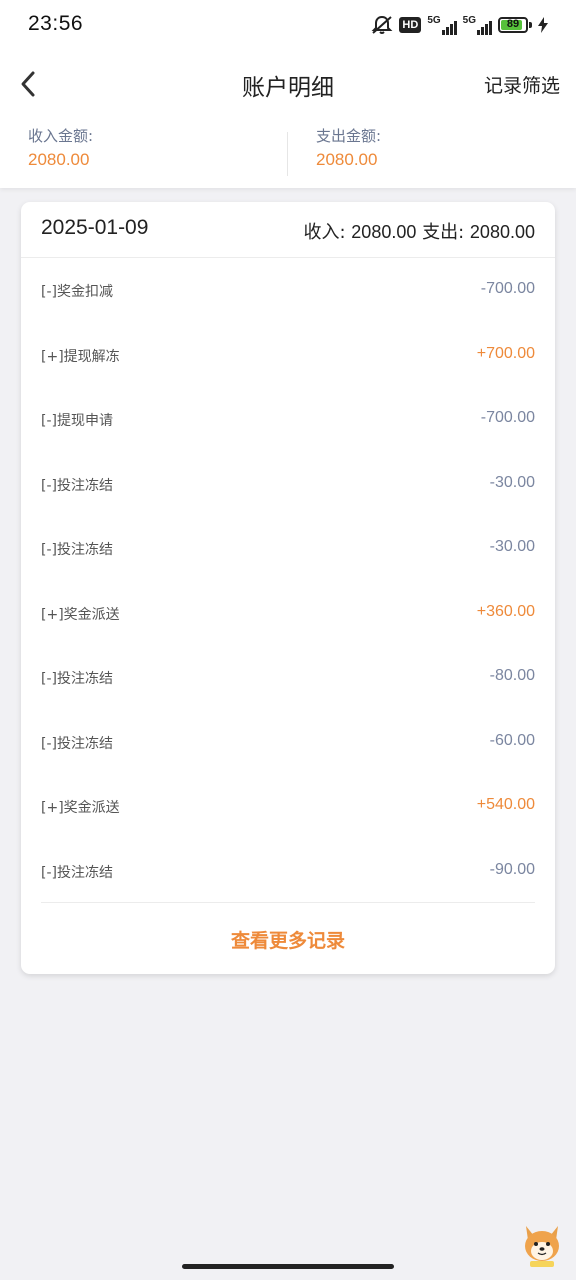  Describe the element at coordinates (382, 25) in the screenshot. I see `bell-off-icon` at that location.